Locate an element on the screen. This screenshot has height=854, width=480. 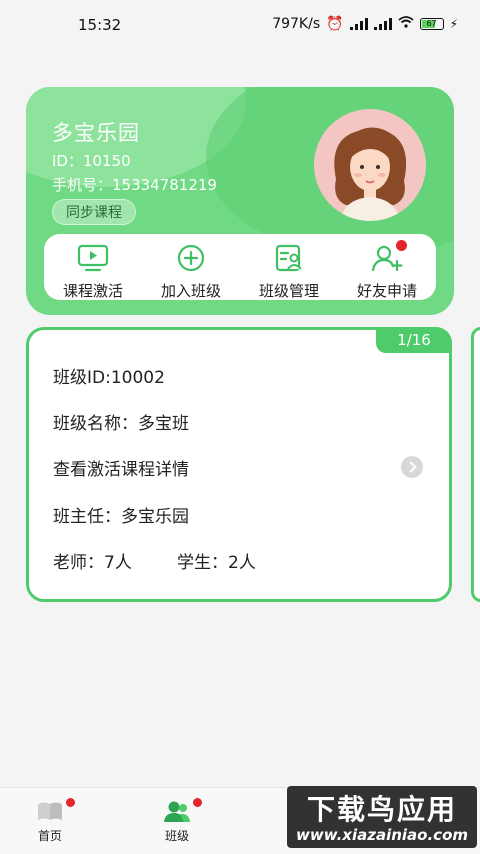
head-teacher: 班主任：多宝乐园 is located at coordinates (121, 517).